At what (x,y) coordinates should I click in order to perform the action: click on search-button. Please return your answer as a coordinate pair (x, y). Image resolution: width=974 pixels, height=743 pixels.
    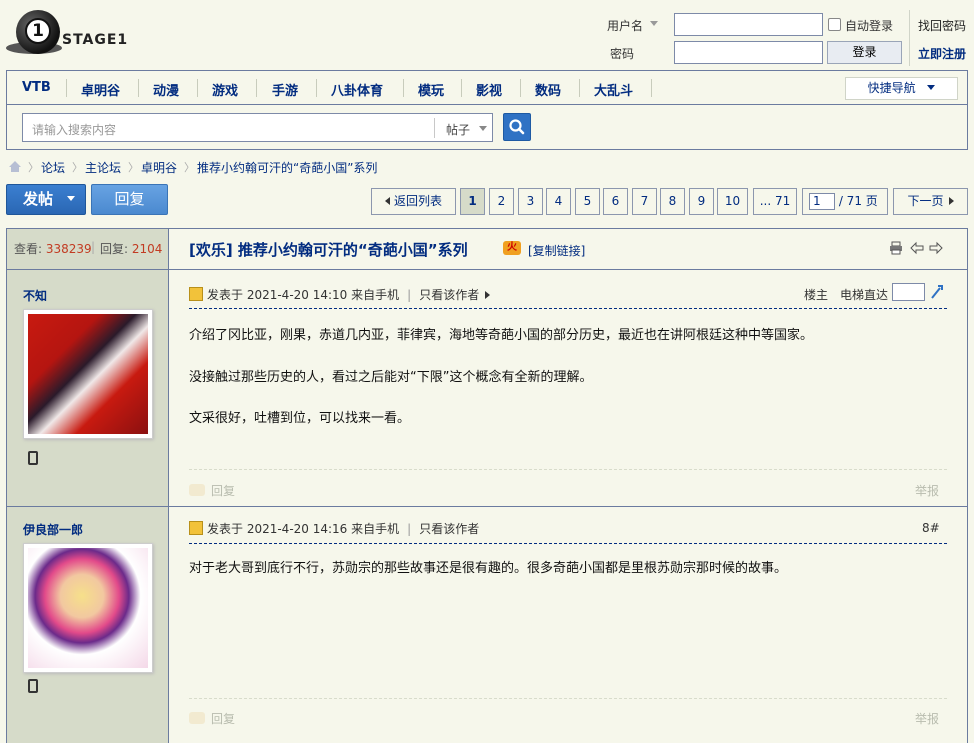
    Looking at the image, I should click on (517, 127).